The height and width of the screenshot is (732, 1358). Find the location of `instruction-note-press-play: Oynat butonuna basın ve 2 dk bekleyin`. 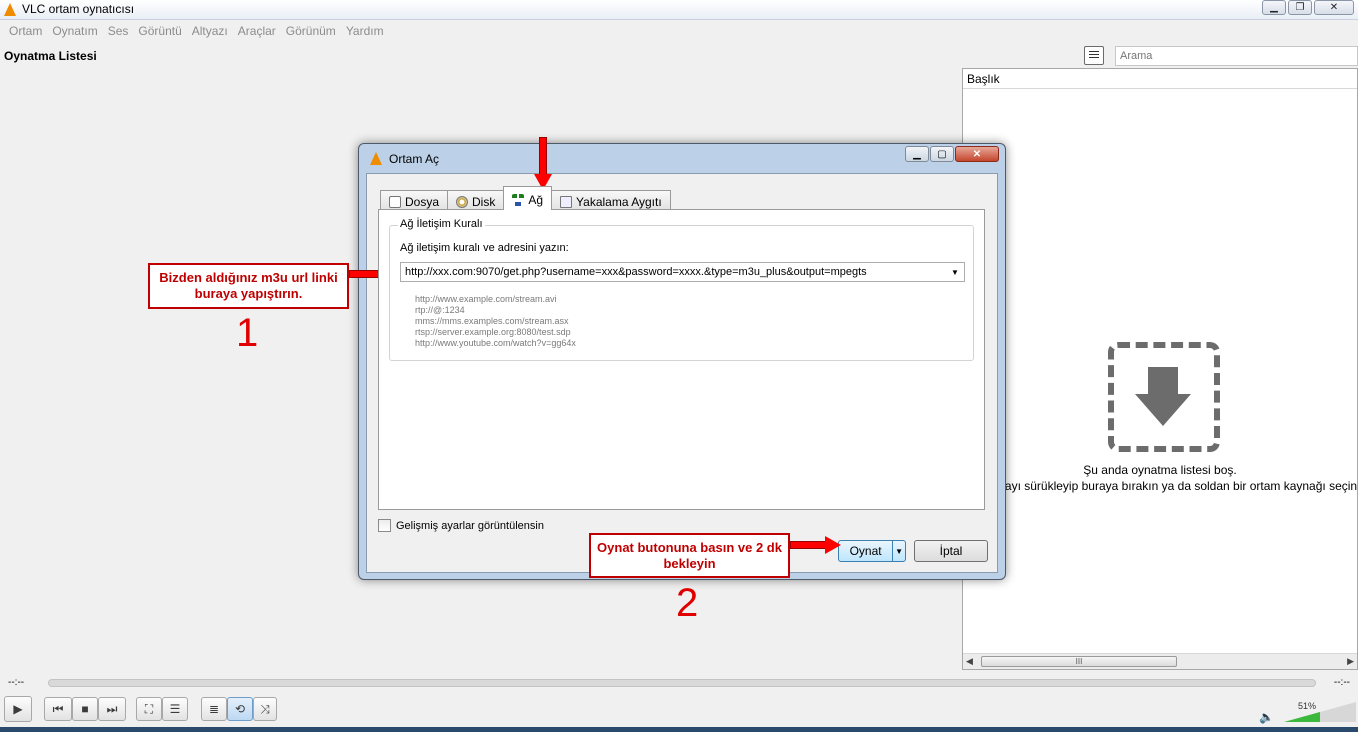

instruction-note-press-play: Oynat butonuna basın ve 2 dk bekleyin is located at coordinates (689, 555).